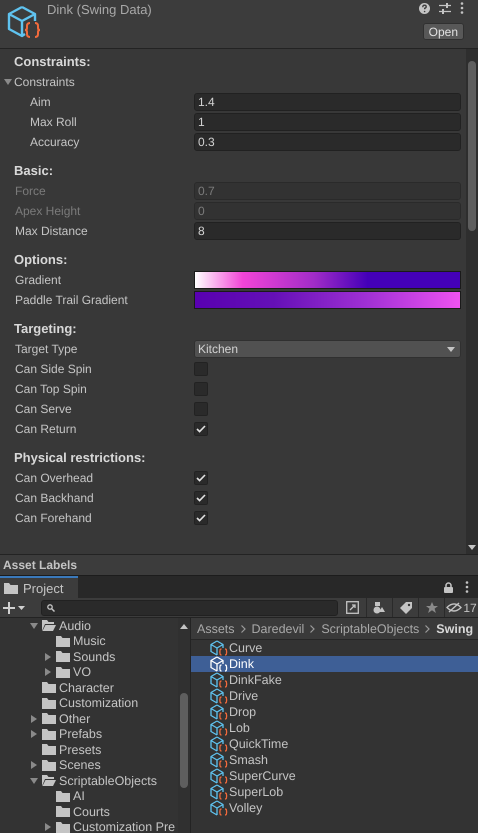 This screenshot has width=478, height=833. Describe the element at coordinates (39, 587) in the screenshot. I see `project-tab: Project` at that location.